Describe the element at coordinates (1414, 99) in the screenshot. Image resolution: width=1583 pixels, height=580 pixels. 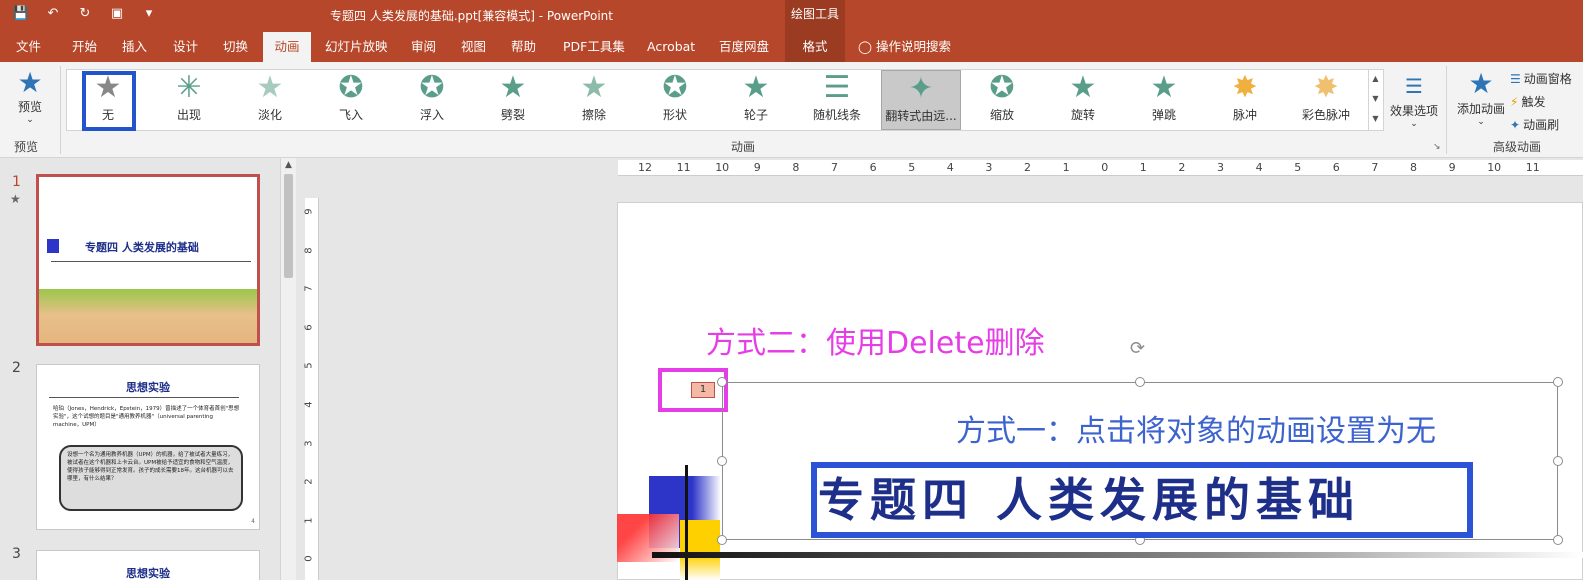
I see `effect-options-button: ☰ 效果选项 ⌄` at that location.